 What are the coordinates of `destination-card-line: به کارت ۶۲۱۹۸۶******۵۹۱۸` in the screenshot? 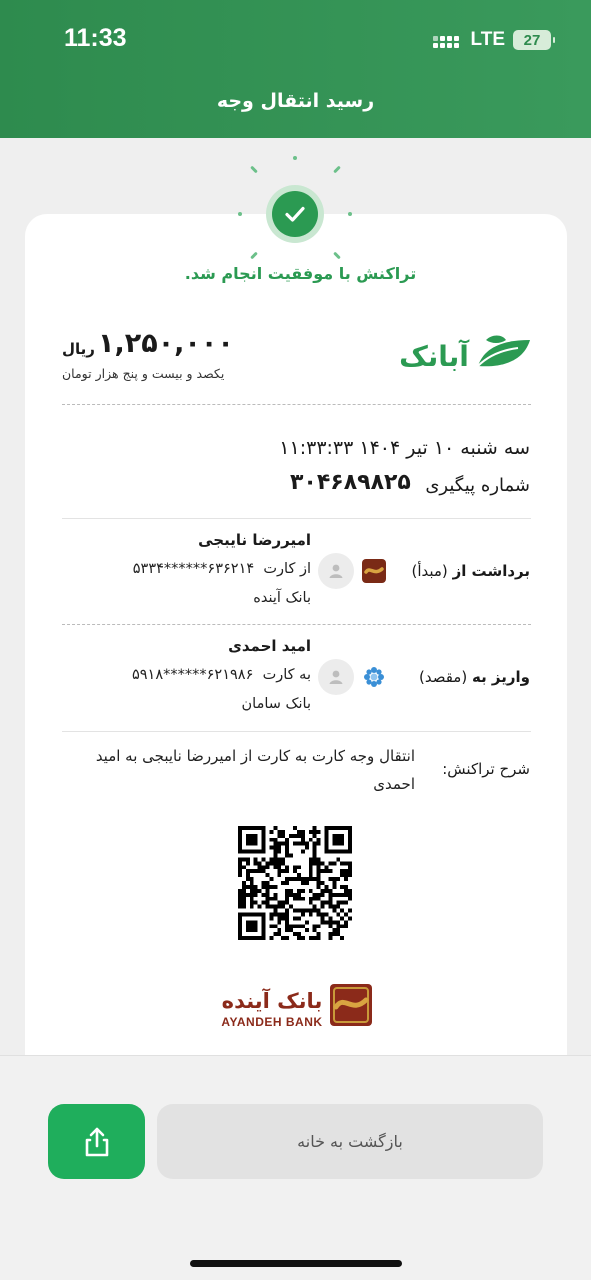 It's located at (221, 675).